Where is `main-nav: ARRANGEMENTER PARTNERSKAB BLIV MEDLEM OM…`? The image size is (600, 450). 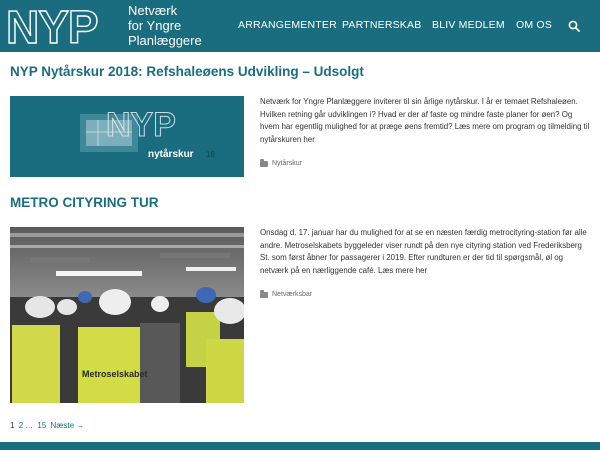
main-nav: ARRANGEMENTER PARTNERSKAB BLIV MEDLEM OM… is located at coordinates (300, 26).